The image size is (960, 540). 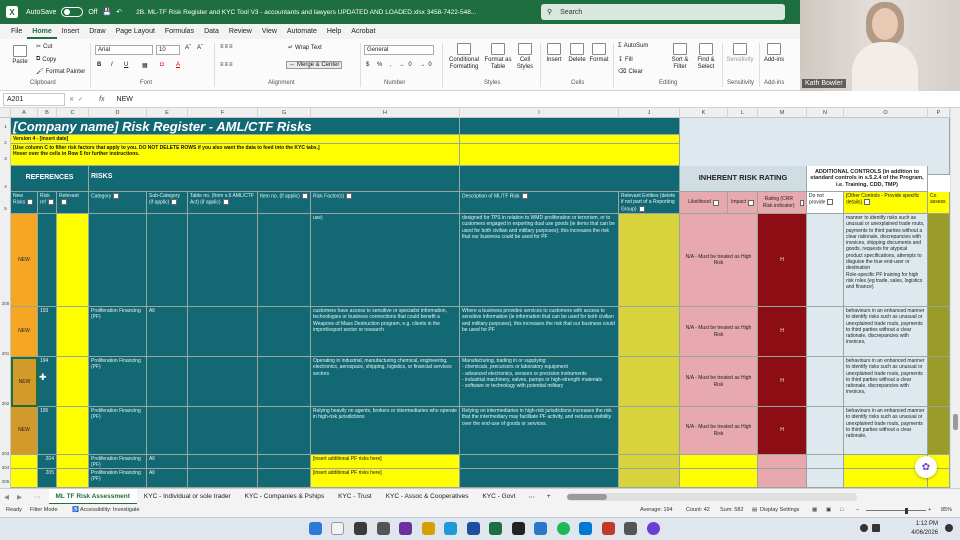 I want to click on col-header-likelihood: Likelihood, so click(x=704, y=203).